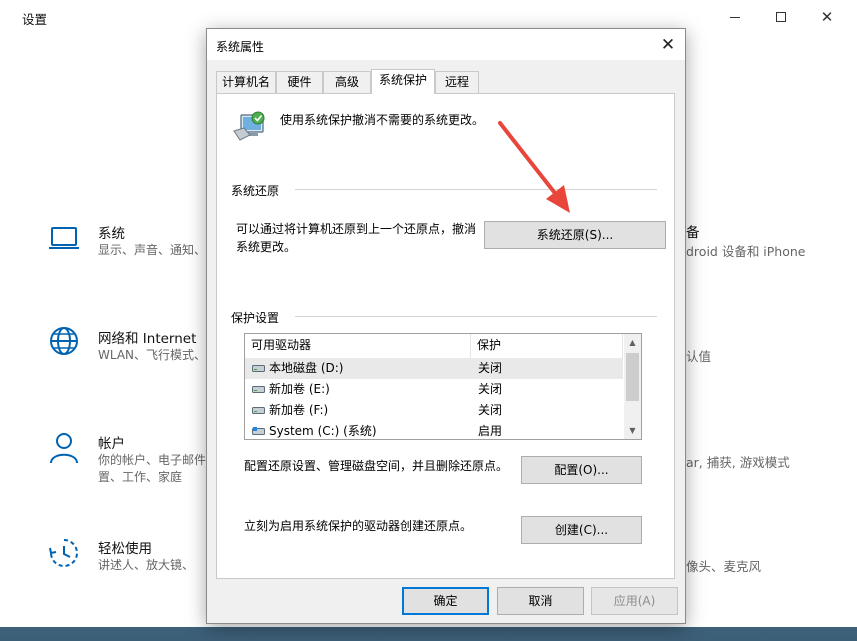 The image size is (857, 641). Describe the element at coordinates (699, 356) in the screenshot. I see `category-apps-desc-fragment: 认值` at that location.